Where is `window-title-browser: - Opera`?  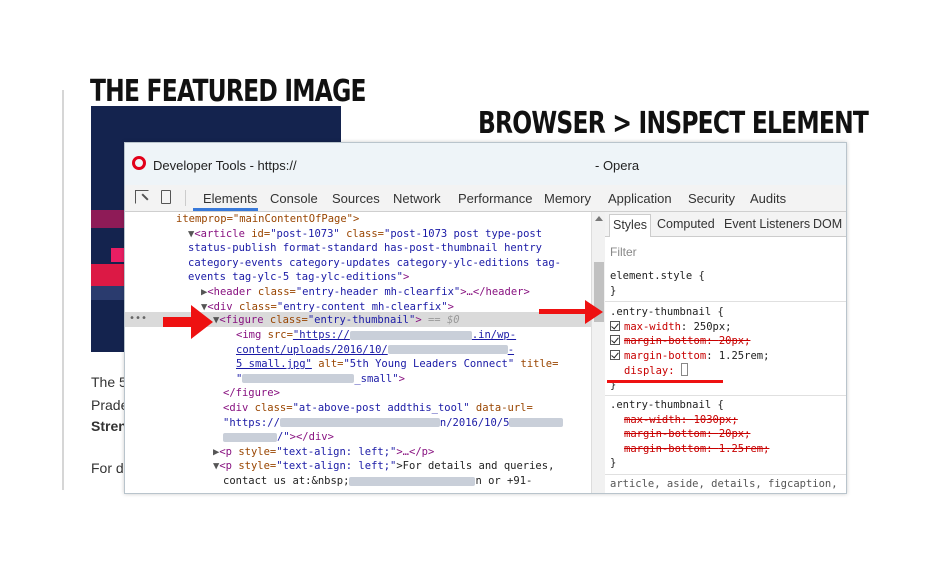 window-title-browser: - Opera is located at coordinates (617, 165).